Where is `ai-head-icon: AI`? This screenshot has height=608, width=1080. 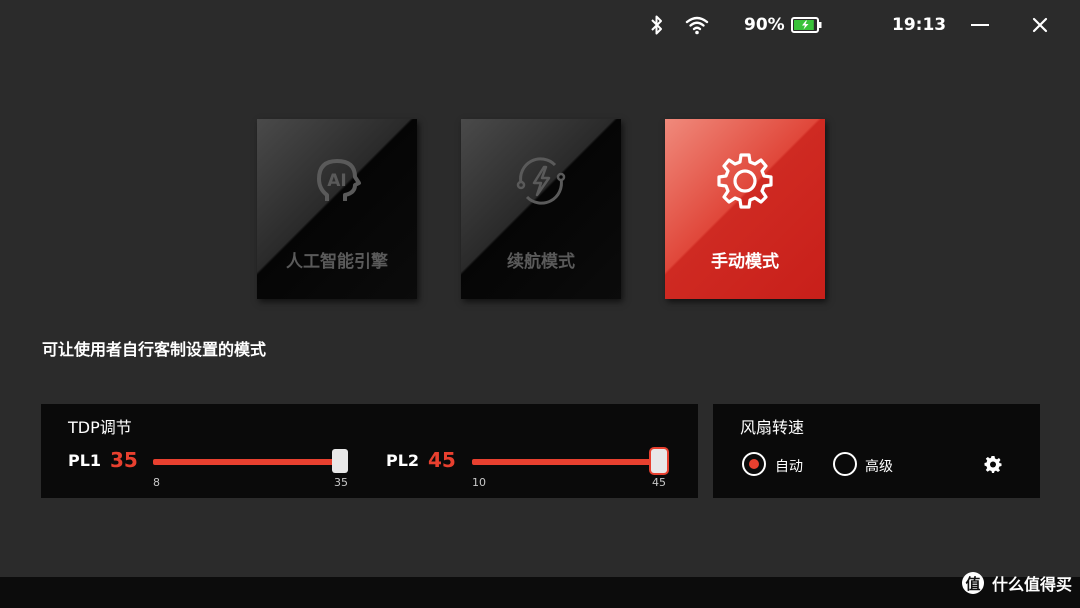
ai-head-icon: AI is located at coordinates (337, 181).